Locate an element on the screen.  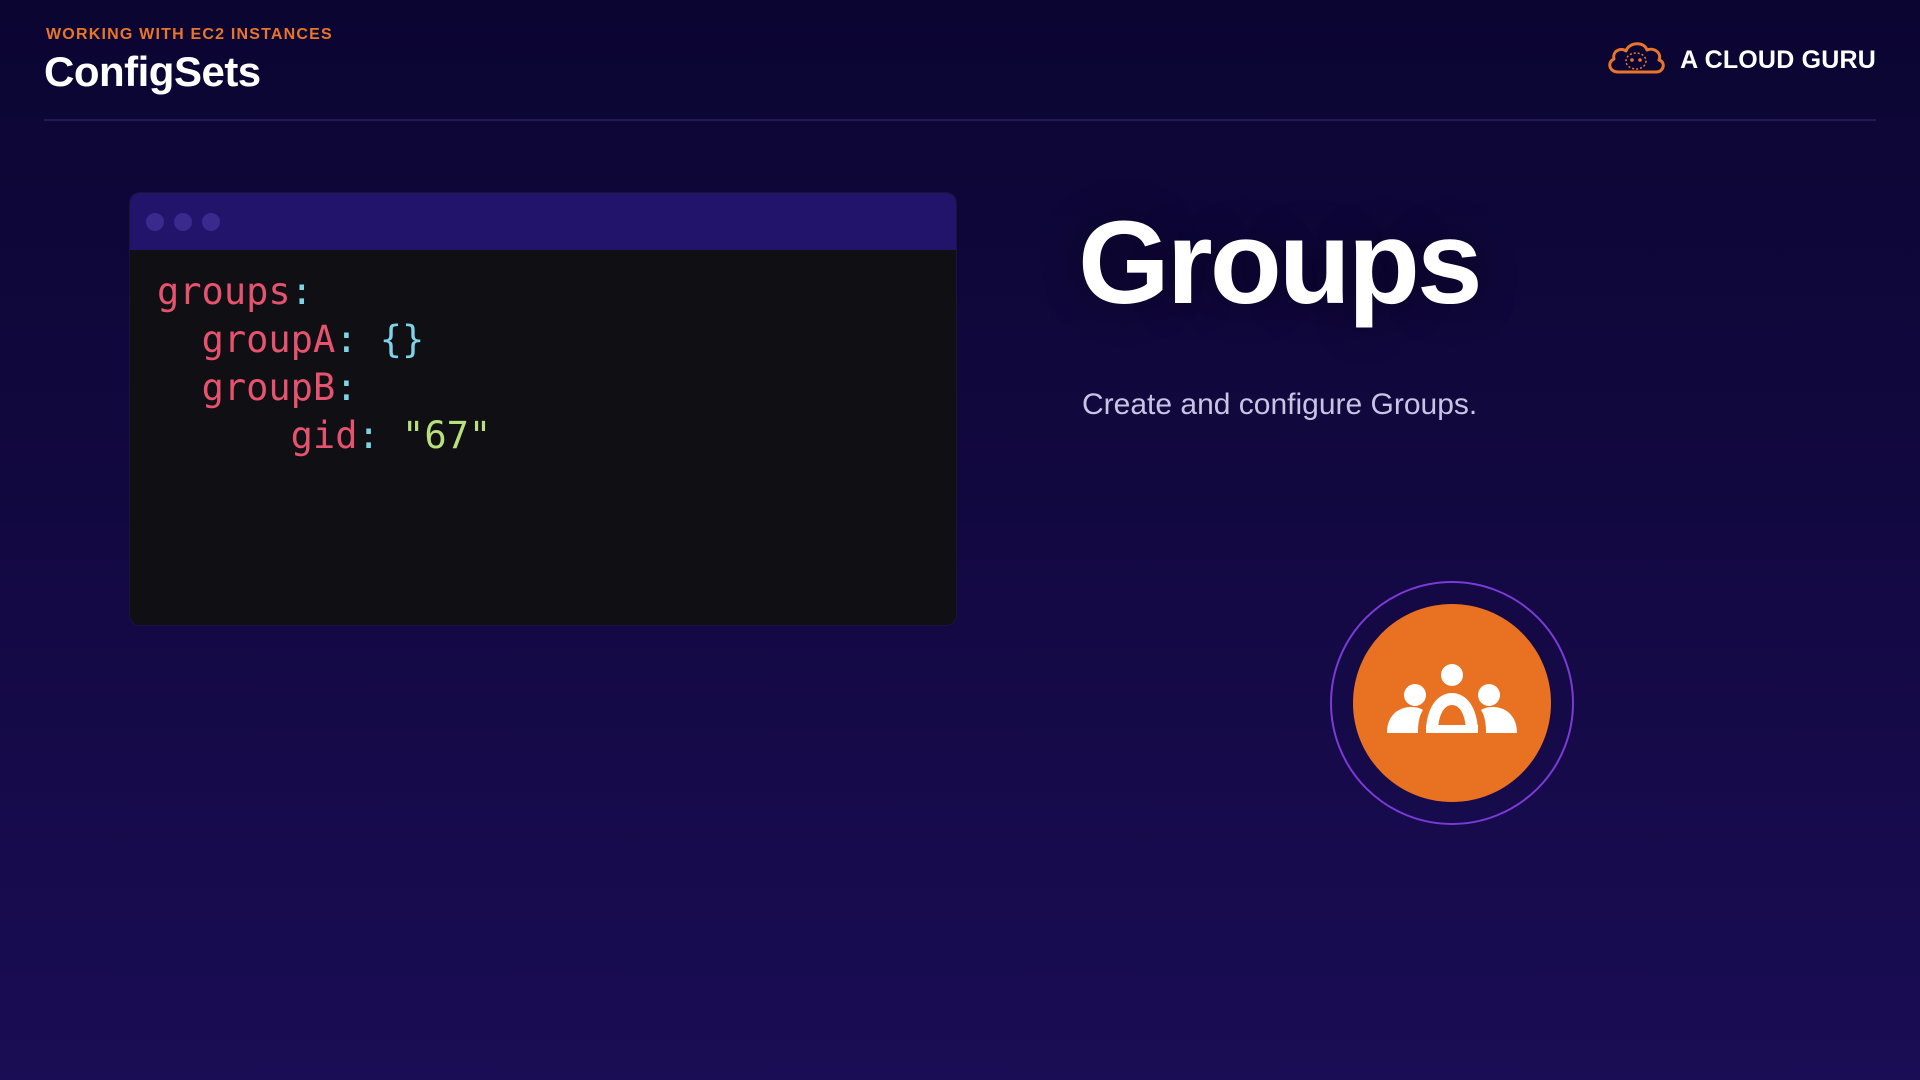
code-line: groupA: {} is located at coordinates (313, 339).